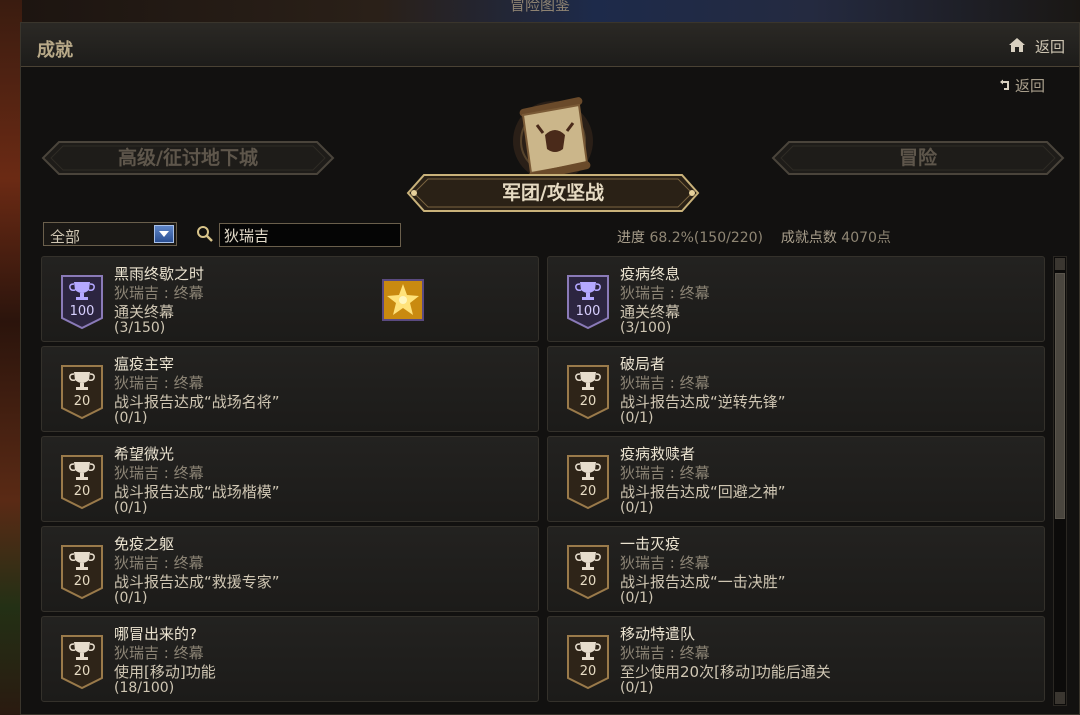 Image resolution: width=1080 pixels, height=715 pixels. I want to click on achievement-description: 战斗报告达成“战场楷模”, so click(197, 492).